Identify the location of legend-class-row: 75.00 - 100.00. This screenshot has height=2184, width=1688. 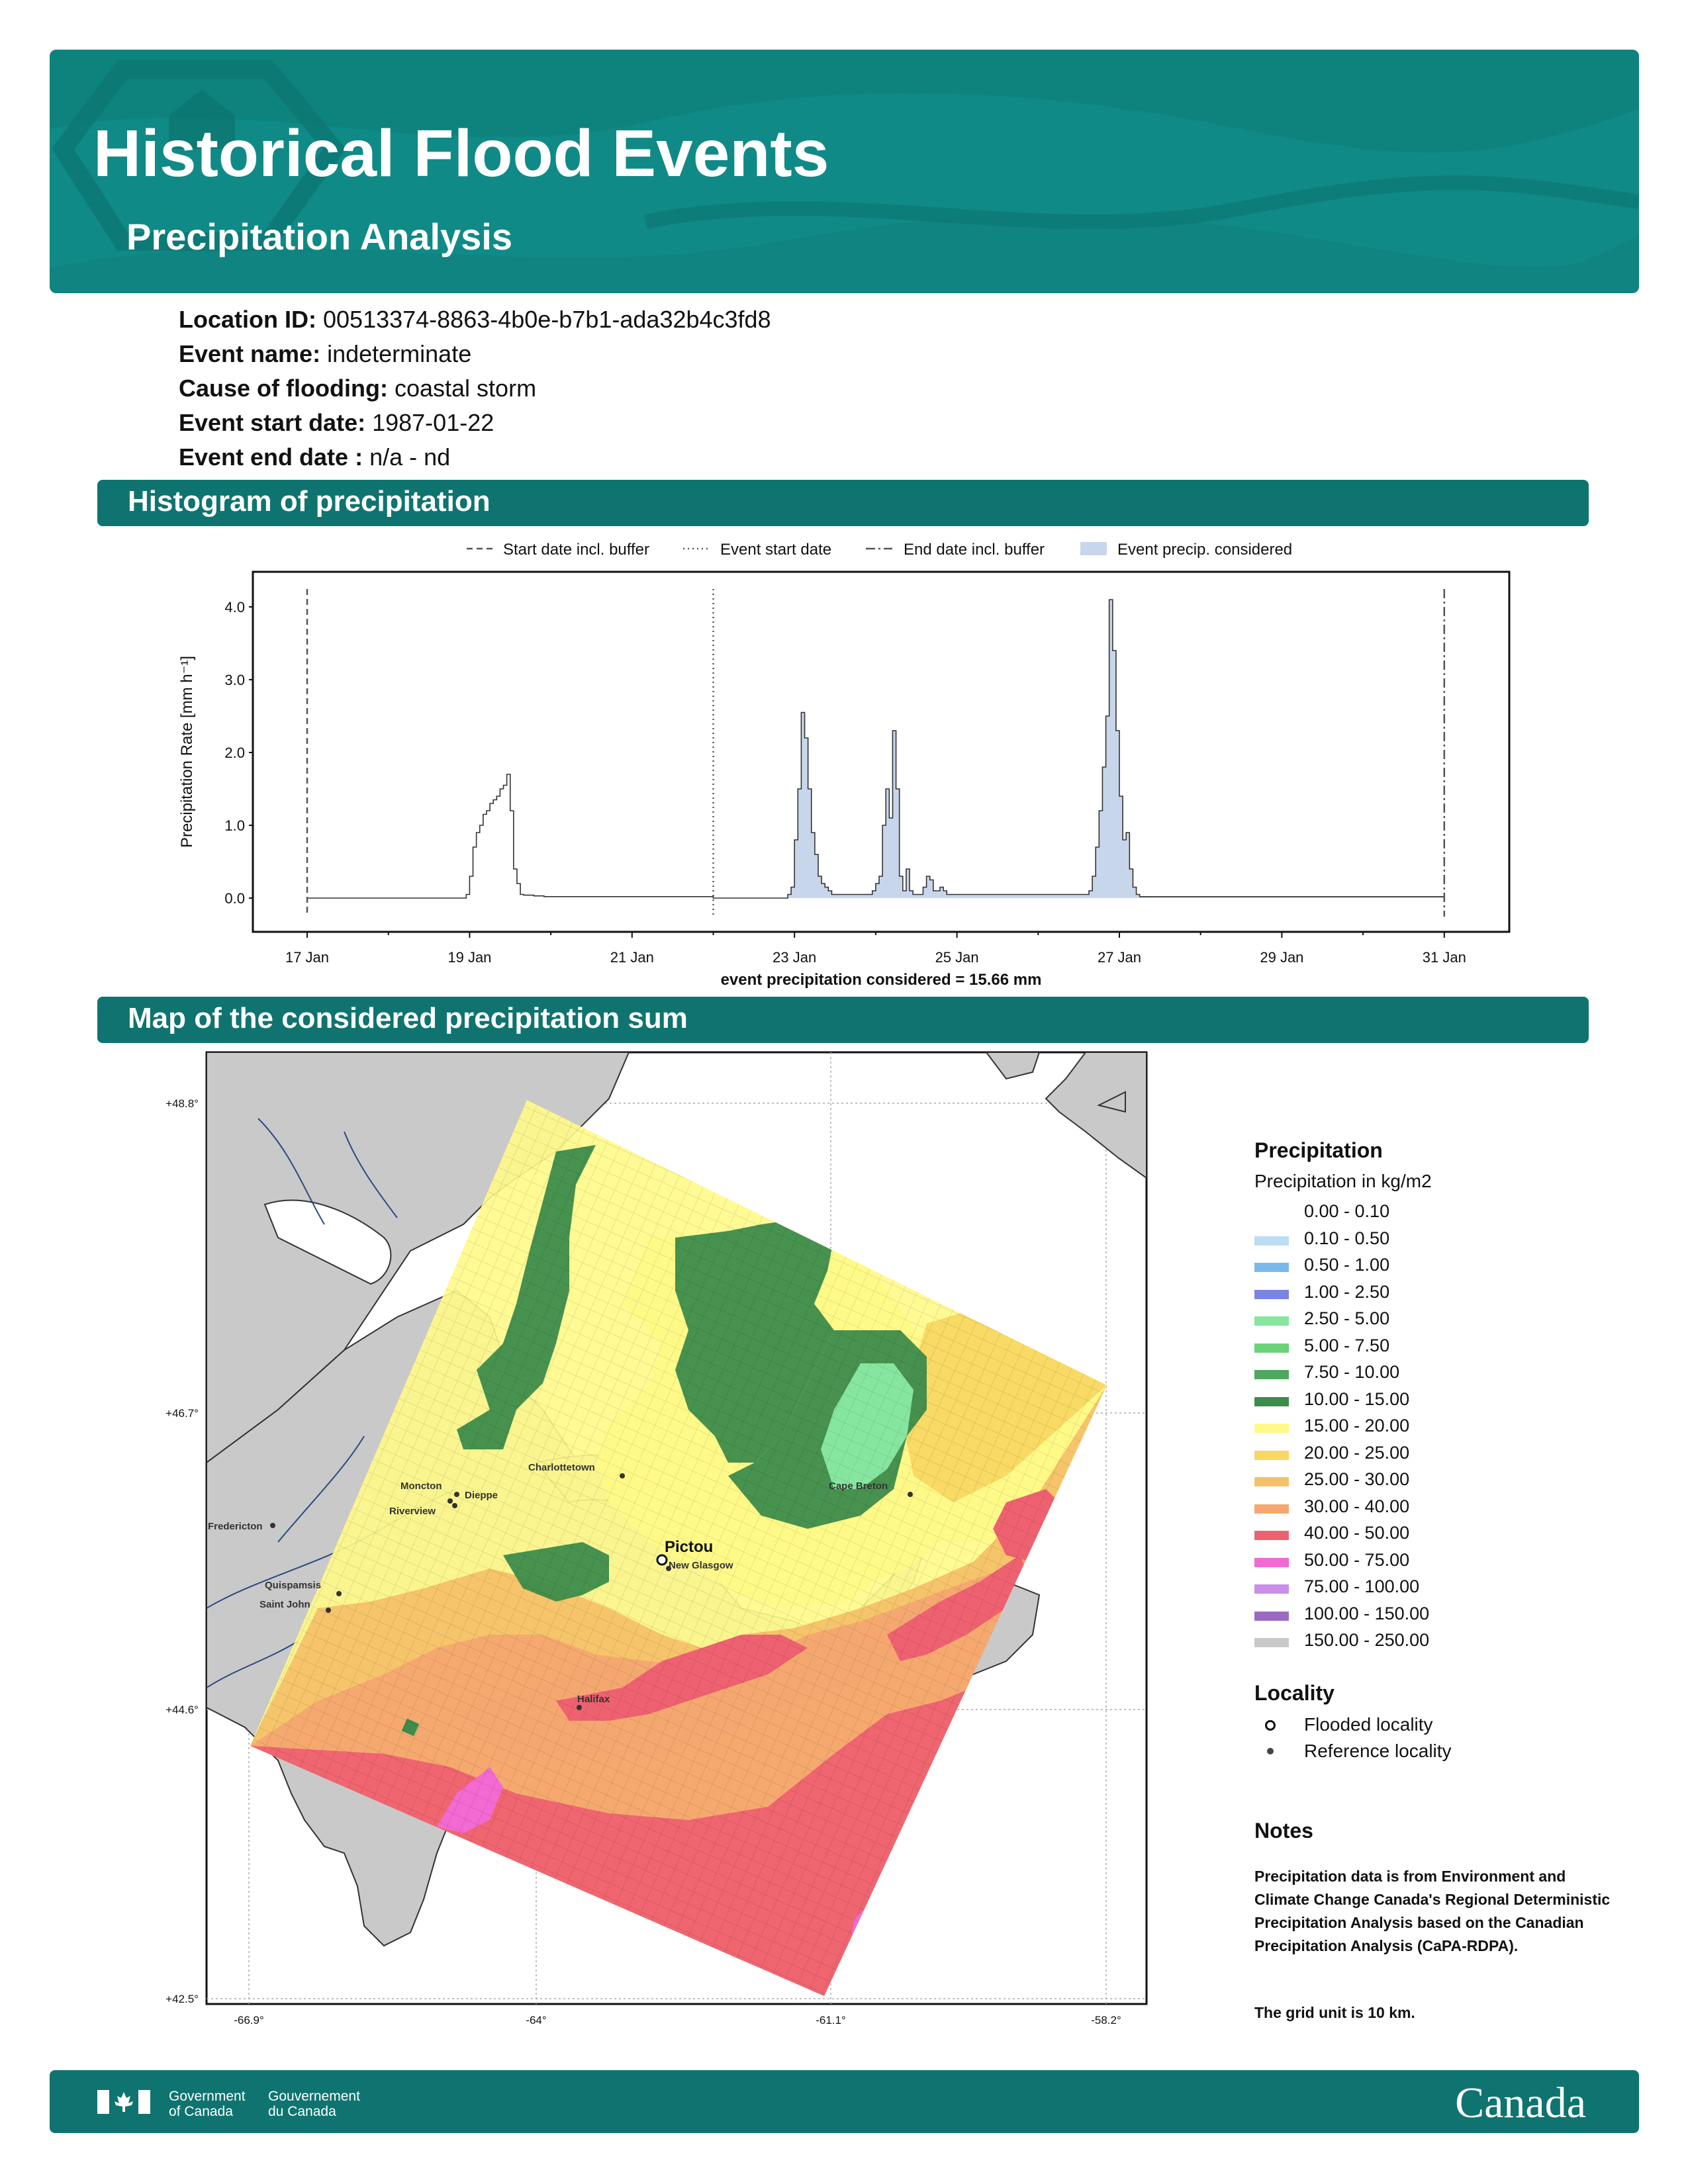
(1439, 1590).